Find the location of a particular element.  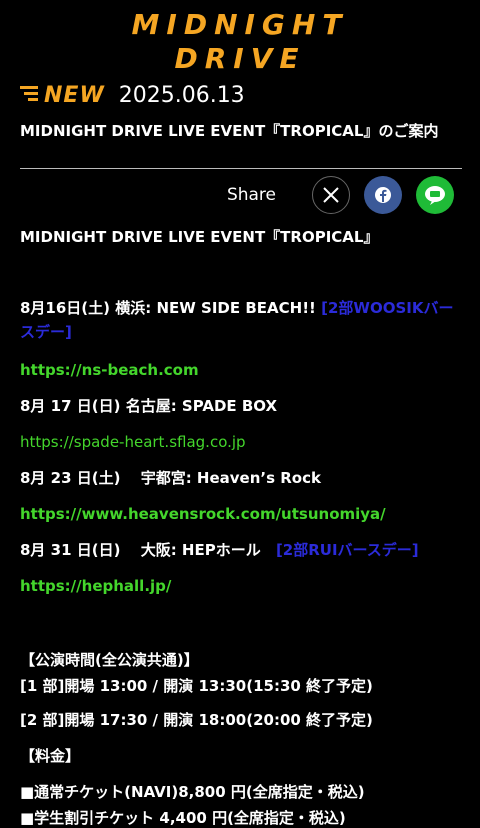

share-line-button is located at coordinates (435, 195).